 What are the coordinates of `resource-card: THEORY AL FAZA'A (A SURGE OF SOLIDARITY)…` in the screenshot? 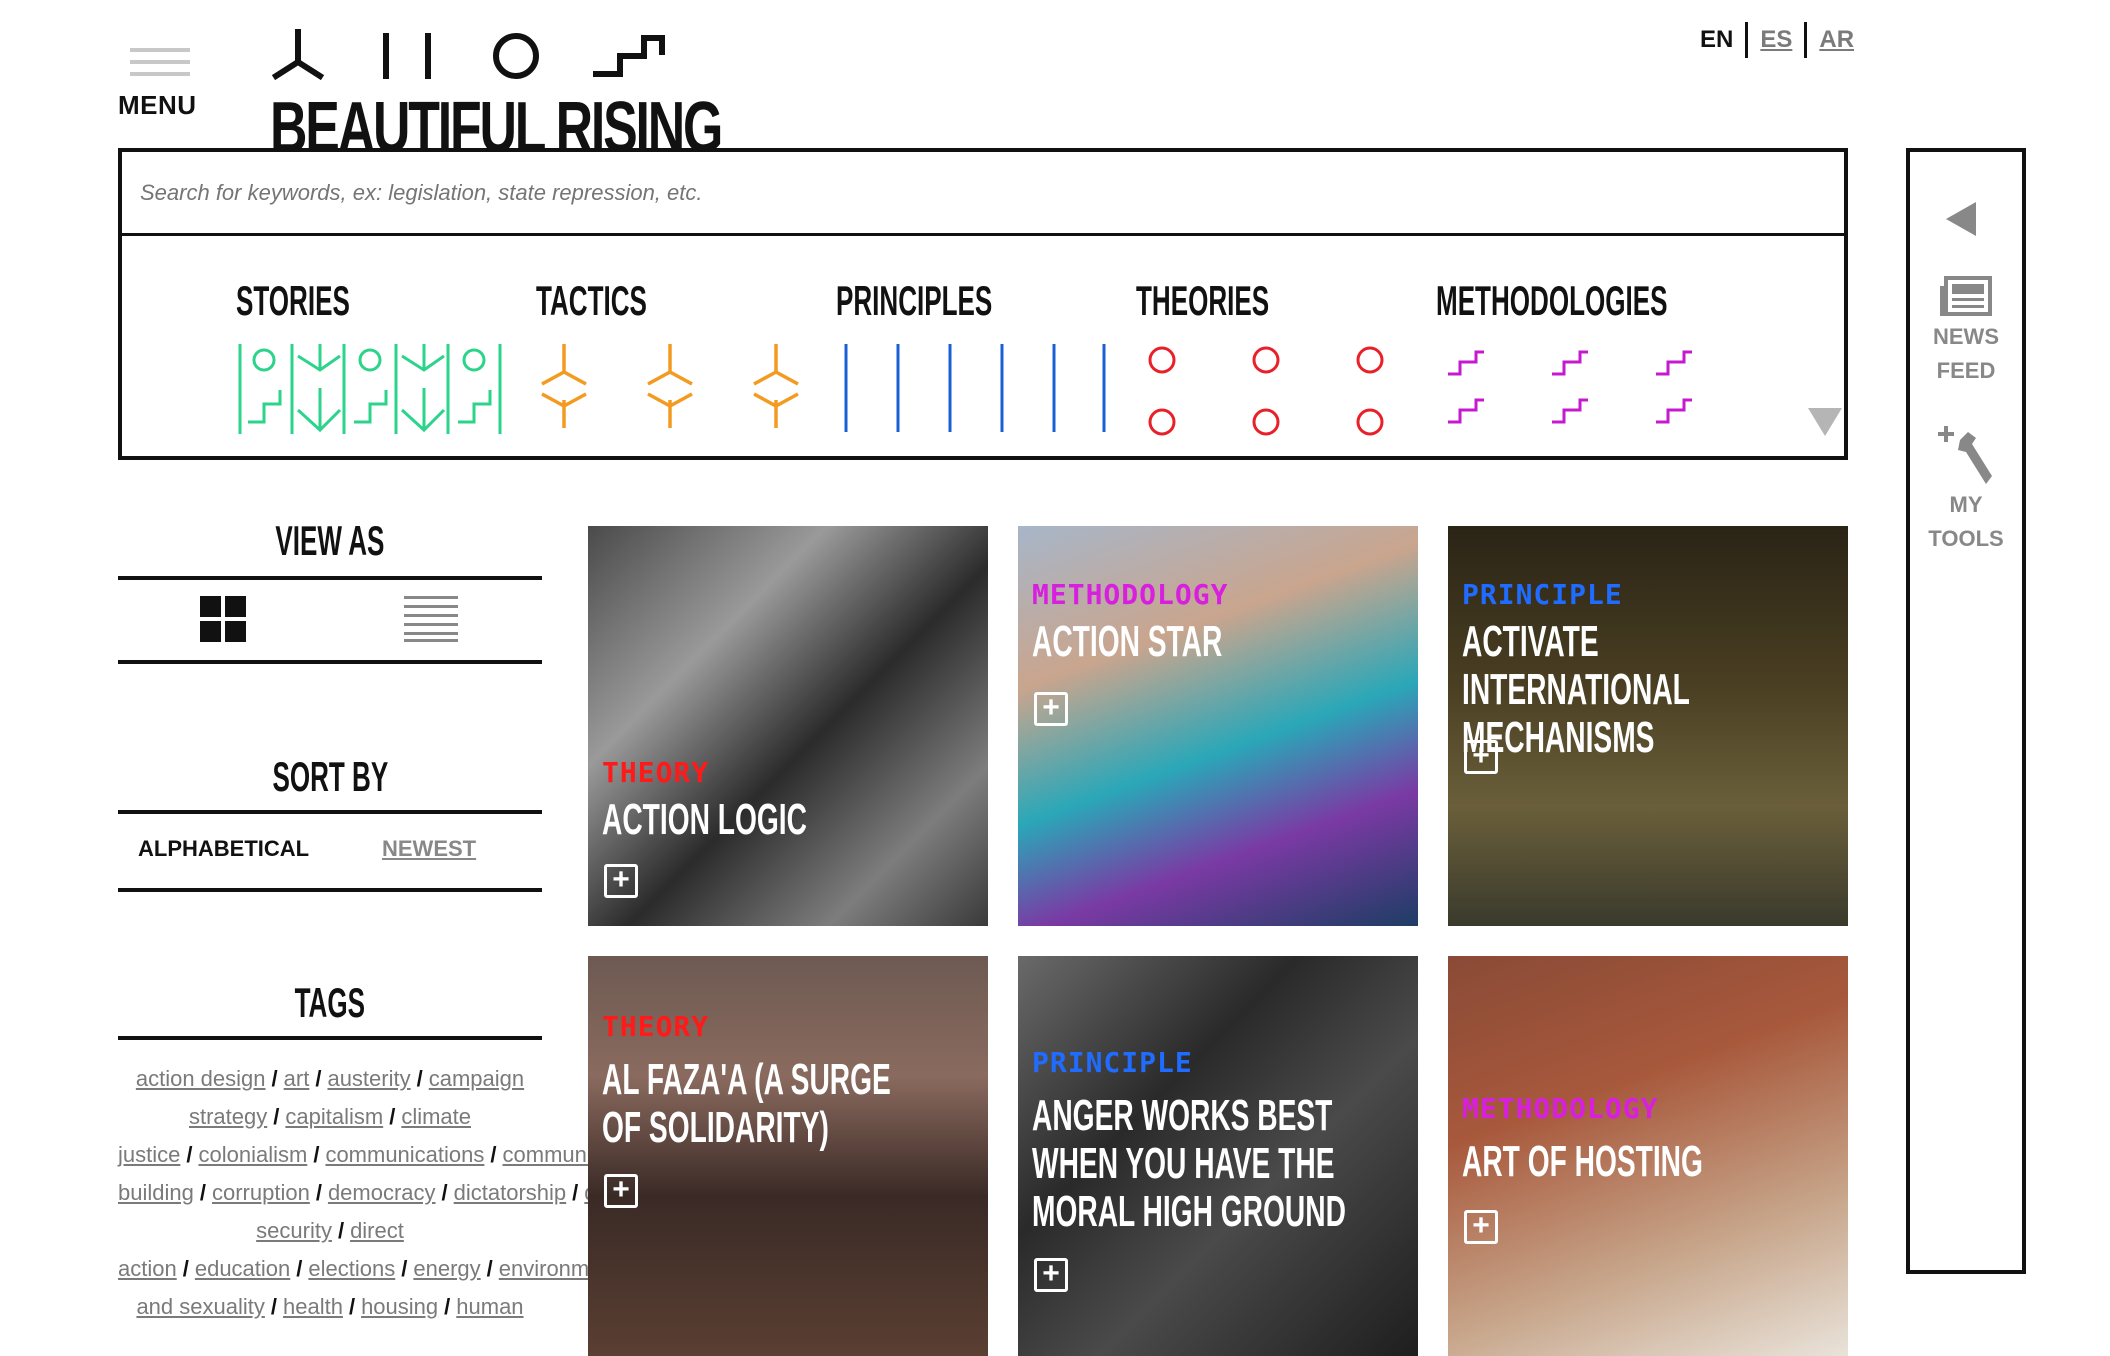 It's located at (788, 1156).